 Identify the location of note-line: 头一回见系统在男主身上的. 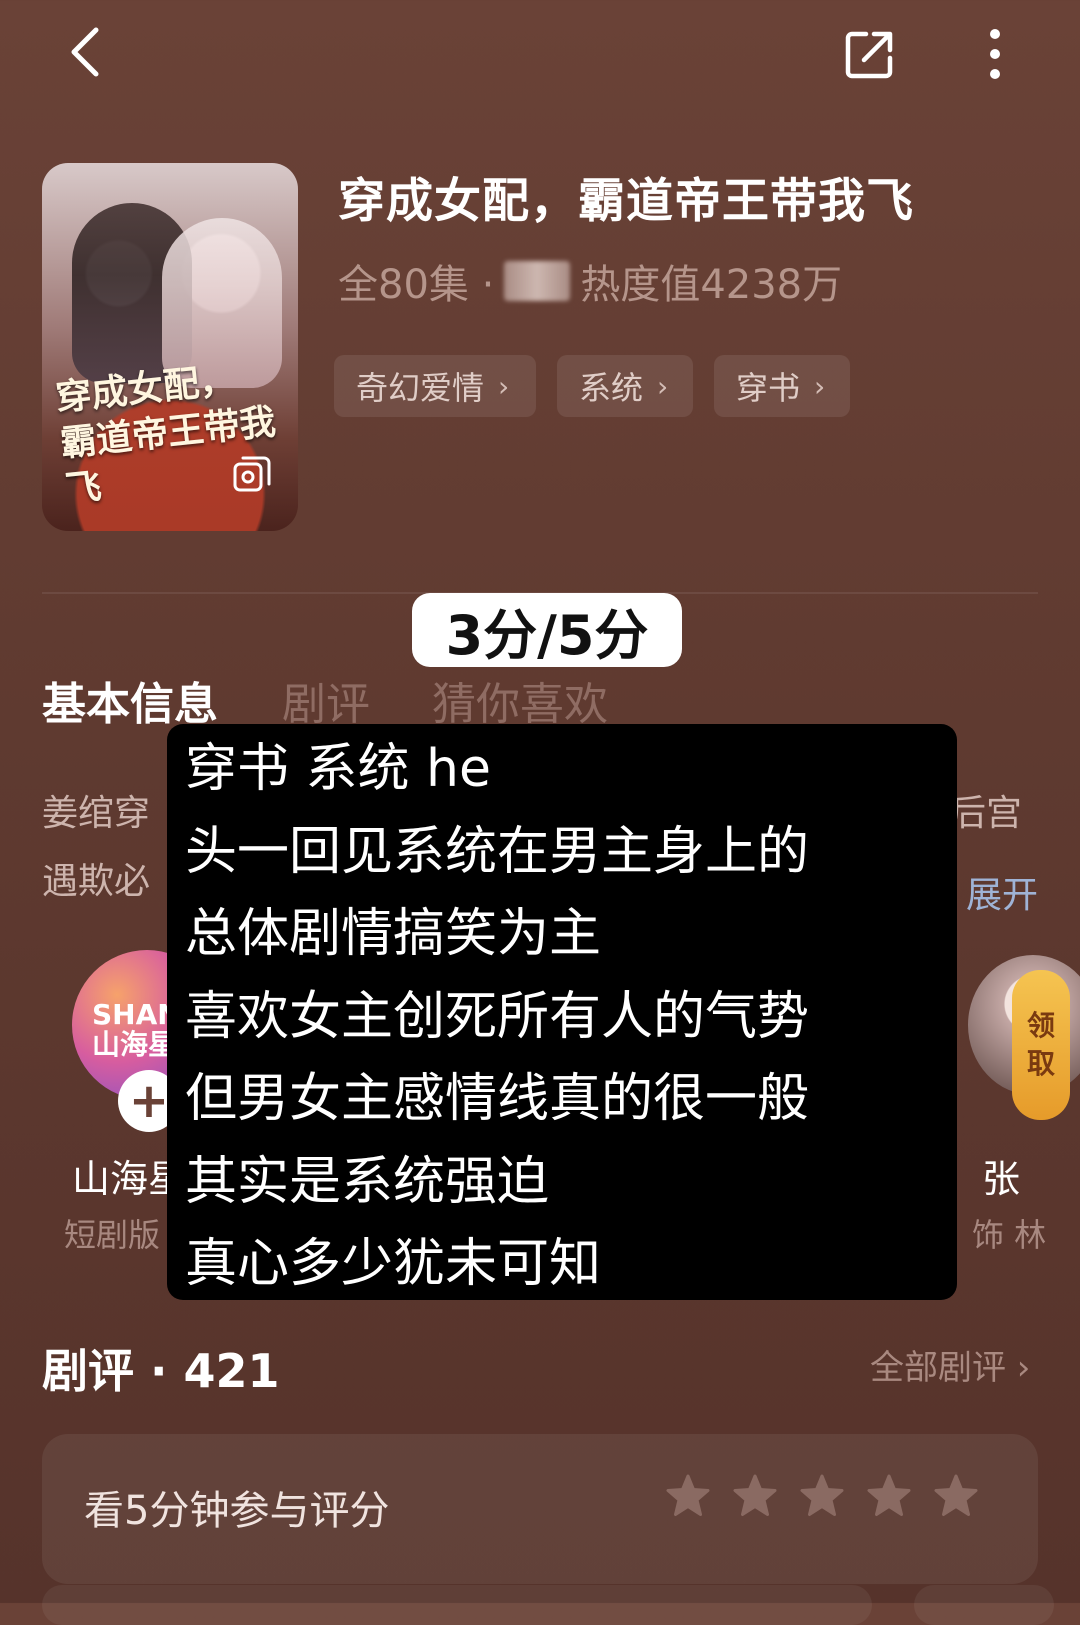
(497, 851).